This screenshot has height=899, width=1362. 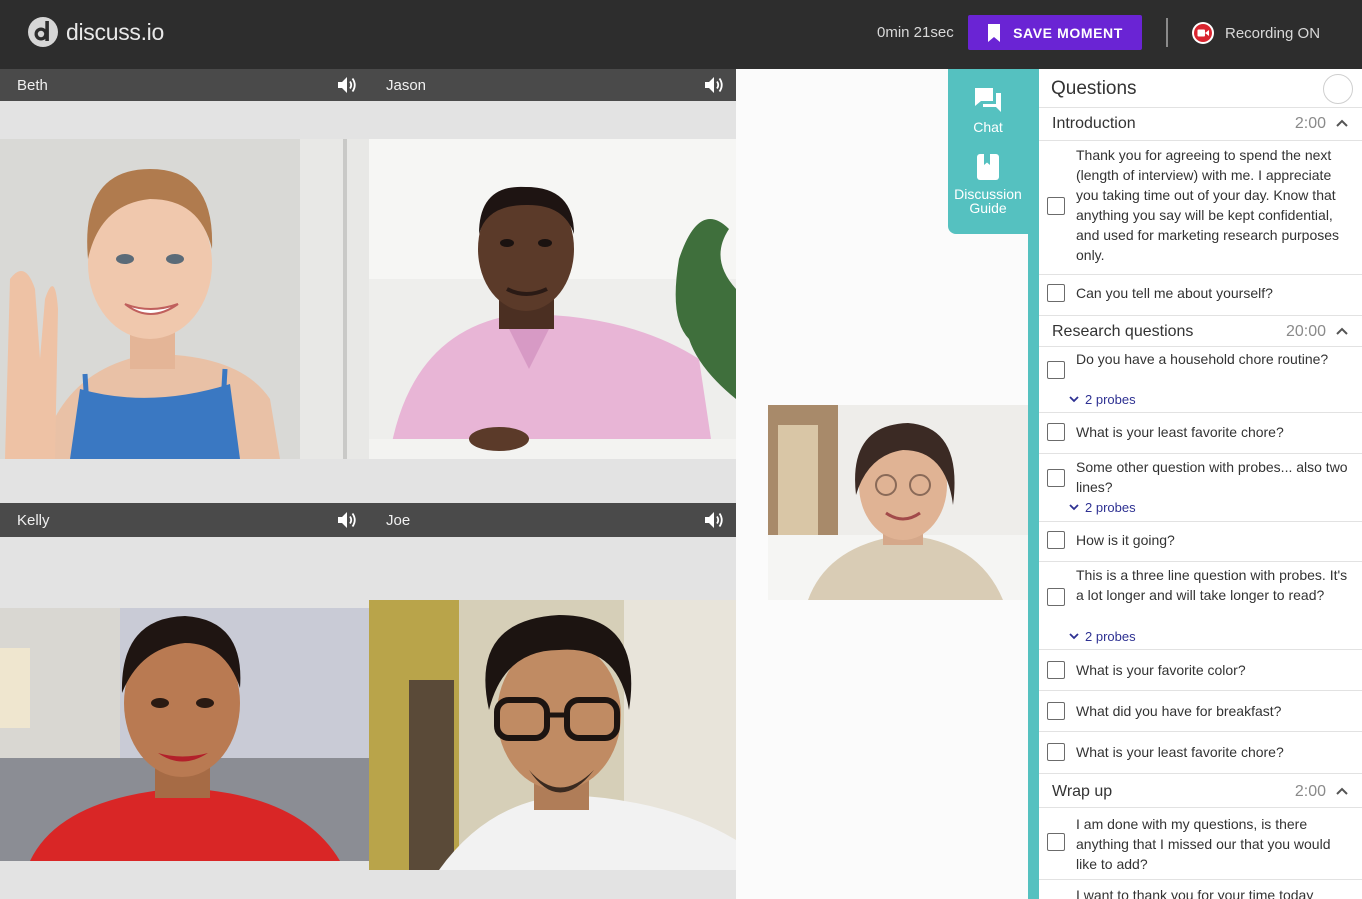 What do you see at coordinates (1200, 332) in the screenshot?
I see `section-header-research-questions: Research questions 20:00` at bounding box center [1200, 332].